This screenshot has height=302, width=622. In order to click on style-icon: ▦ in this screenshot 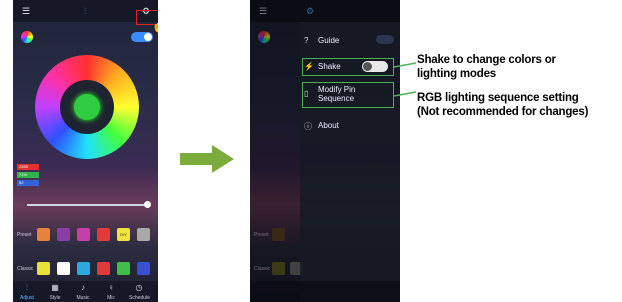, I will do `click(55, 287)`.